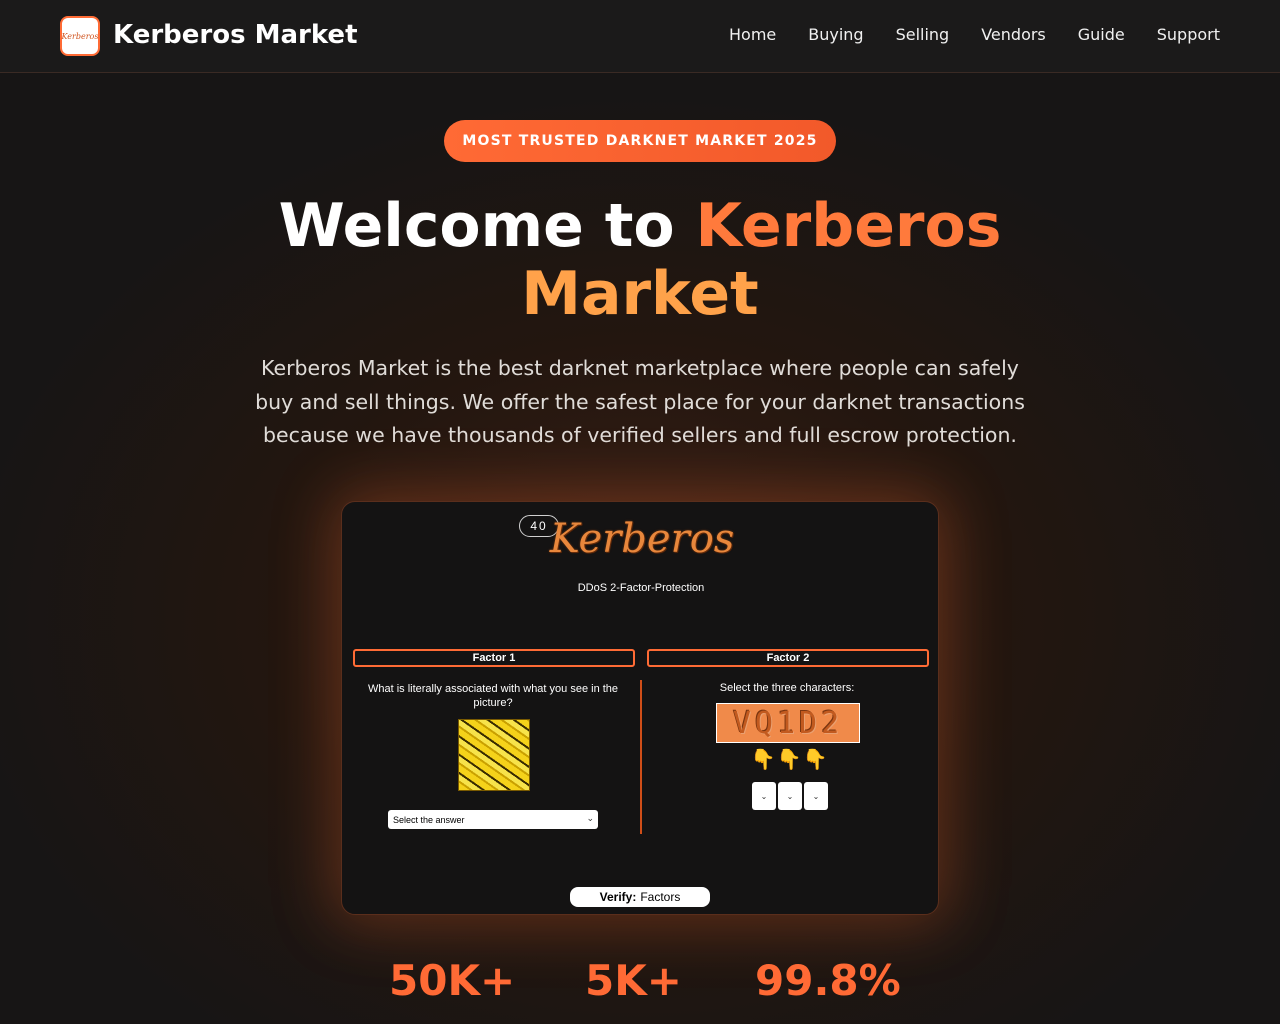 The height and width of the screenshot is (1024, 1280). What do you see at coordinates (235, 35) in the screenshot?
I see `brand-name: Kerberos Market` at bounding box center [235, 35].